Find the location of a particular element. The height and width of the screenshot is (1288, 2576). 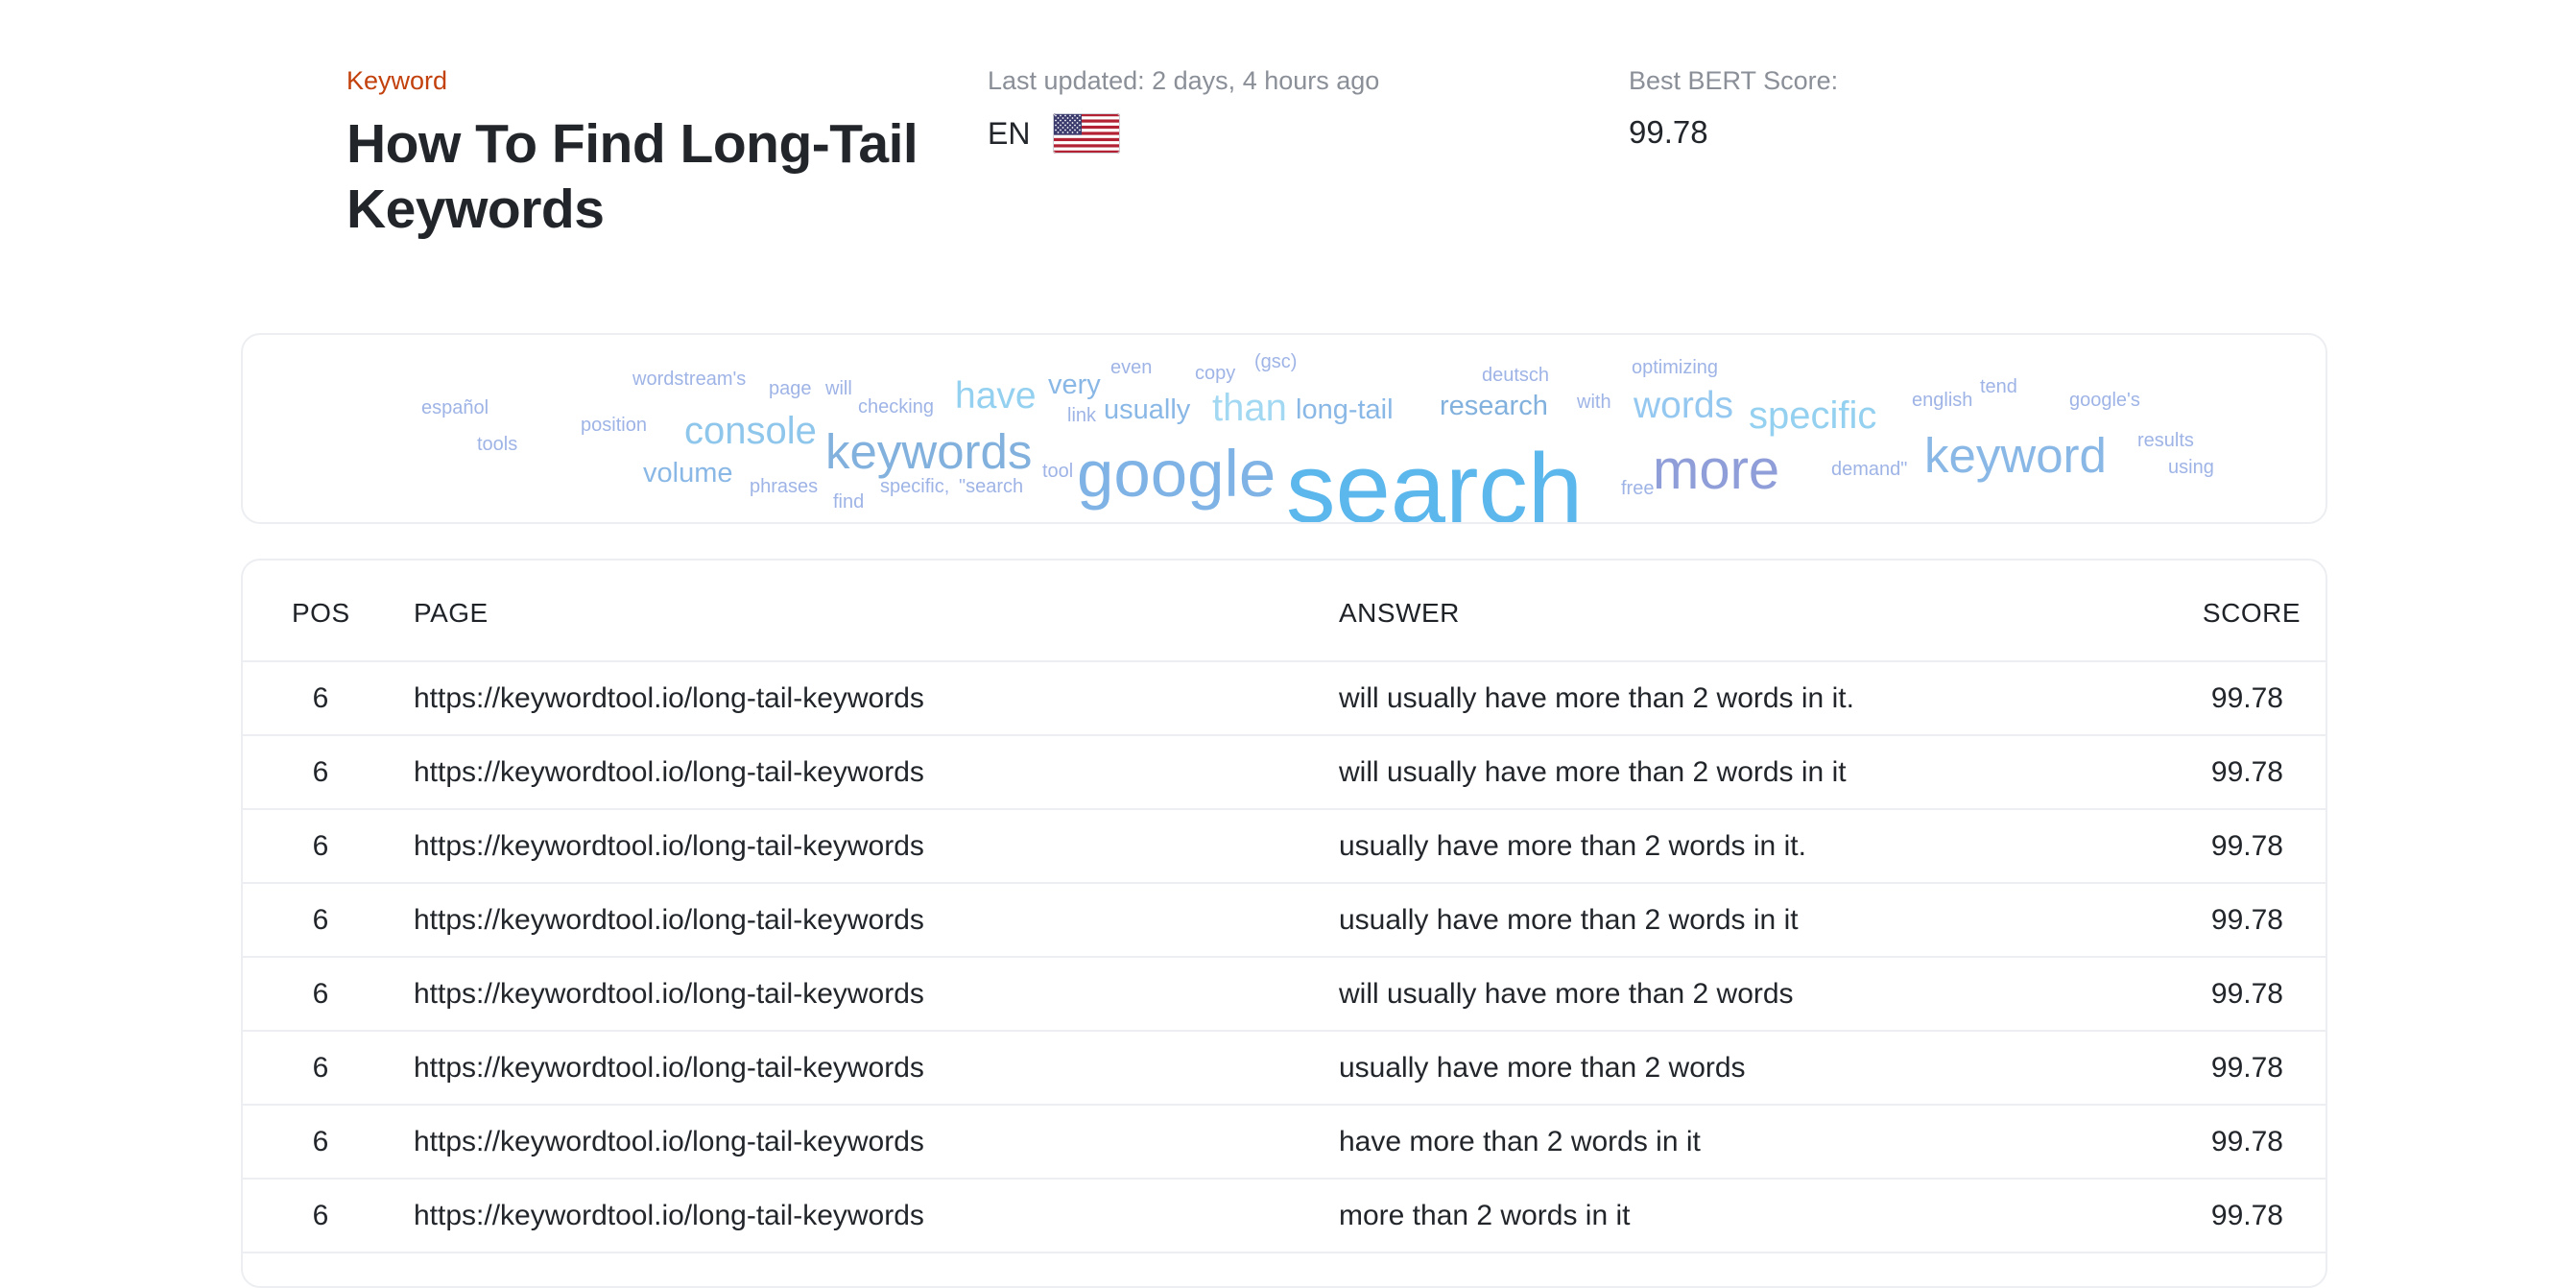

cloud-word: even is located at coordinates (1131, 367).